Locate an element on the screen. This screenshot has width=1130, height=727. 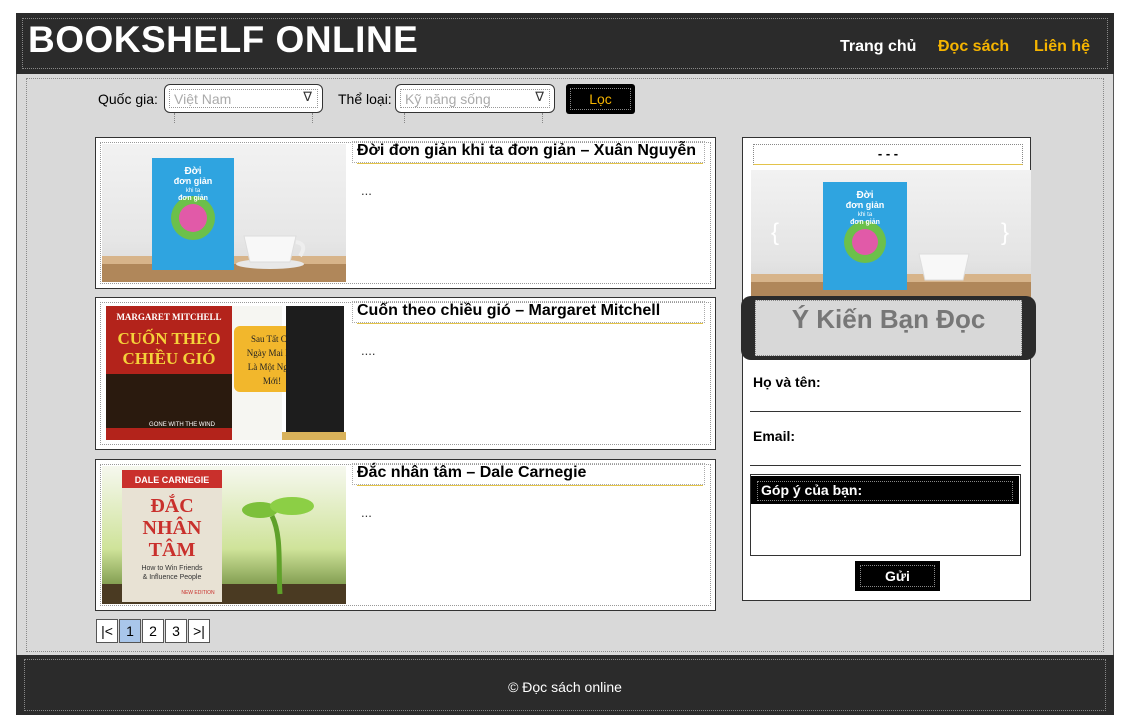
name-field is located at coordinates (885, 411).